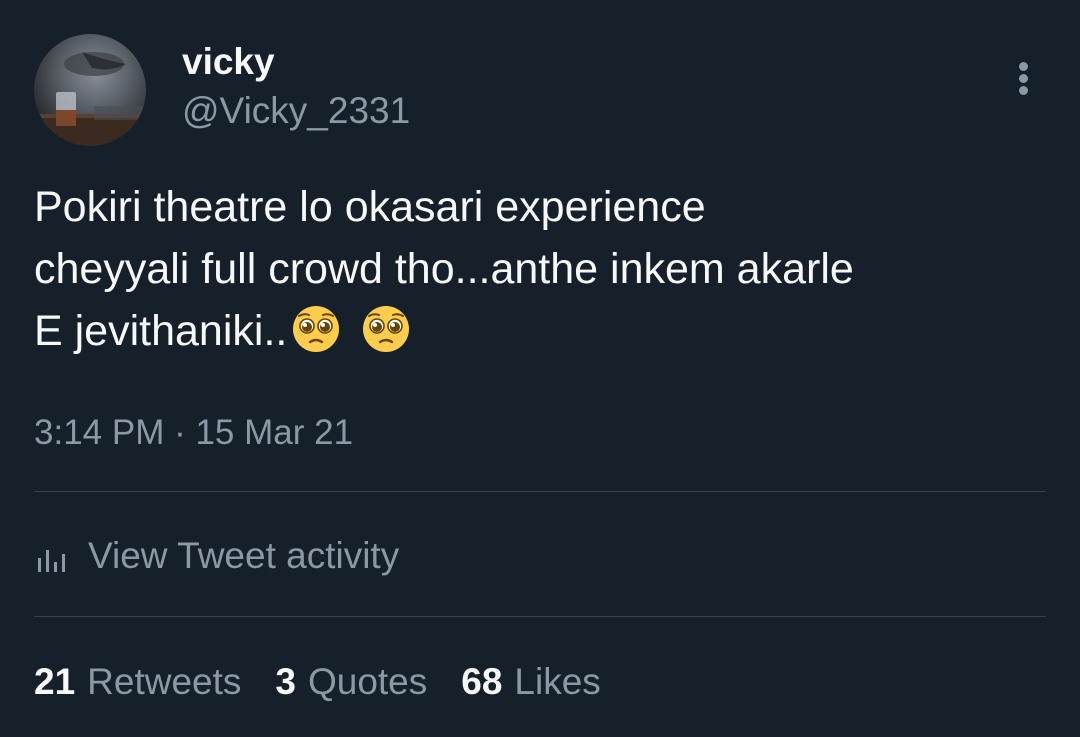 This screenshot has height=737, width=1080. What do you see at coordinates (55, 681) in the screenshot?
I see `retweets-count: 21` at bounding box center [55, 681].